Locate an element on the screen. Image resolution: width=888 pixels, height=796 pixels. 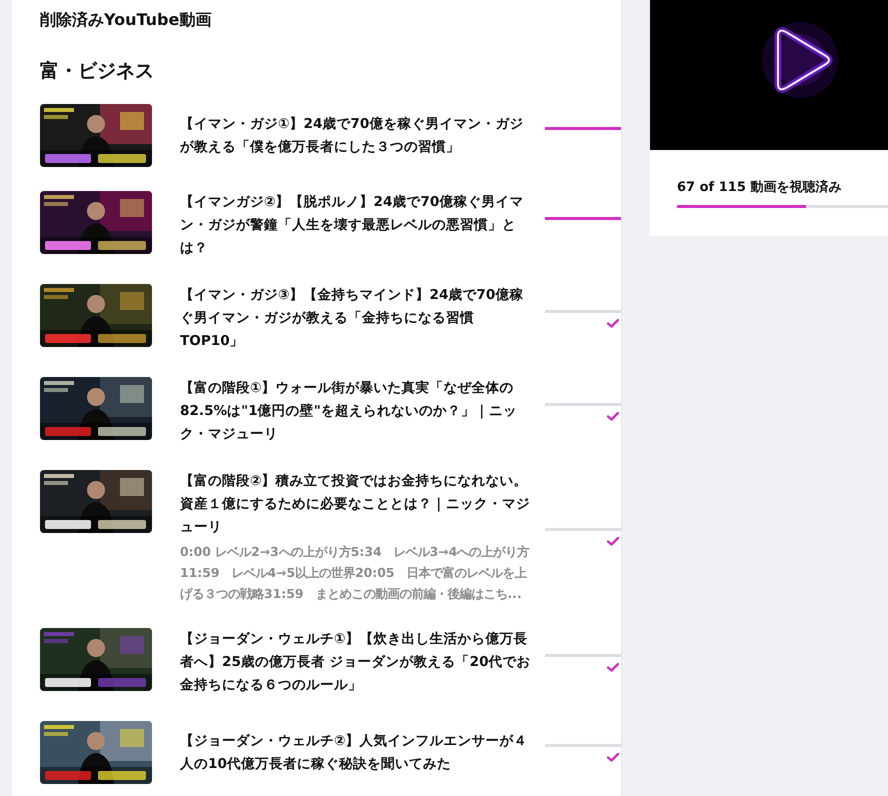
video-title: 【富の階段①】ウォール街が暴いた真実「なぜ全体の82.5%は"1億円の壁"を超えられないのか？」｜ニック・マジューリ is located at coordinates (357, 411).